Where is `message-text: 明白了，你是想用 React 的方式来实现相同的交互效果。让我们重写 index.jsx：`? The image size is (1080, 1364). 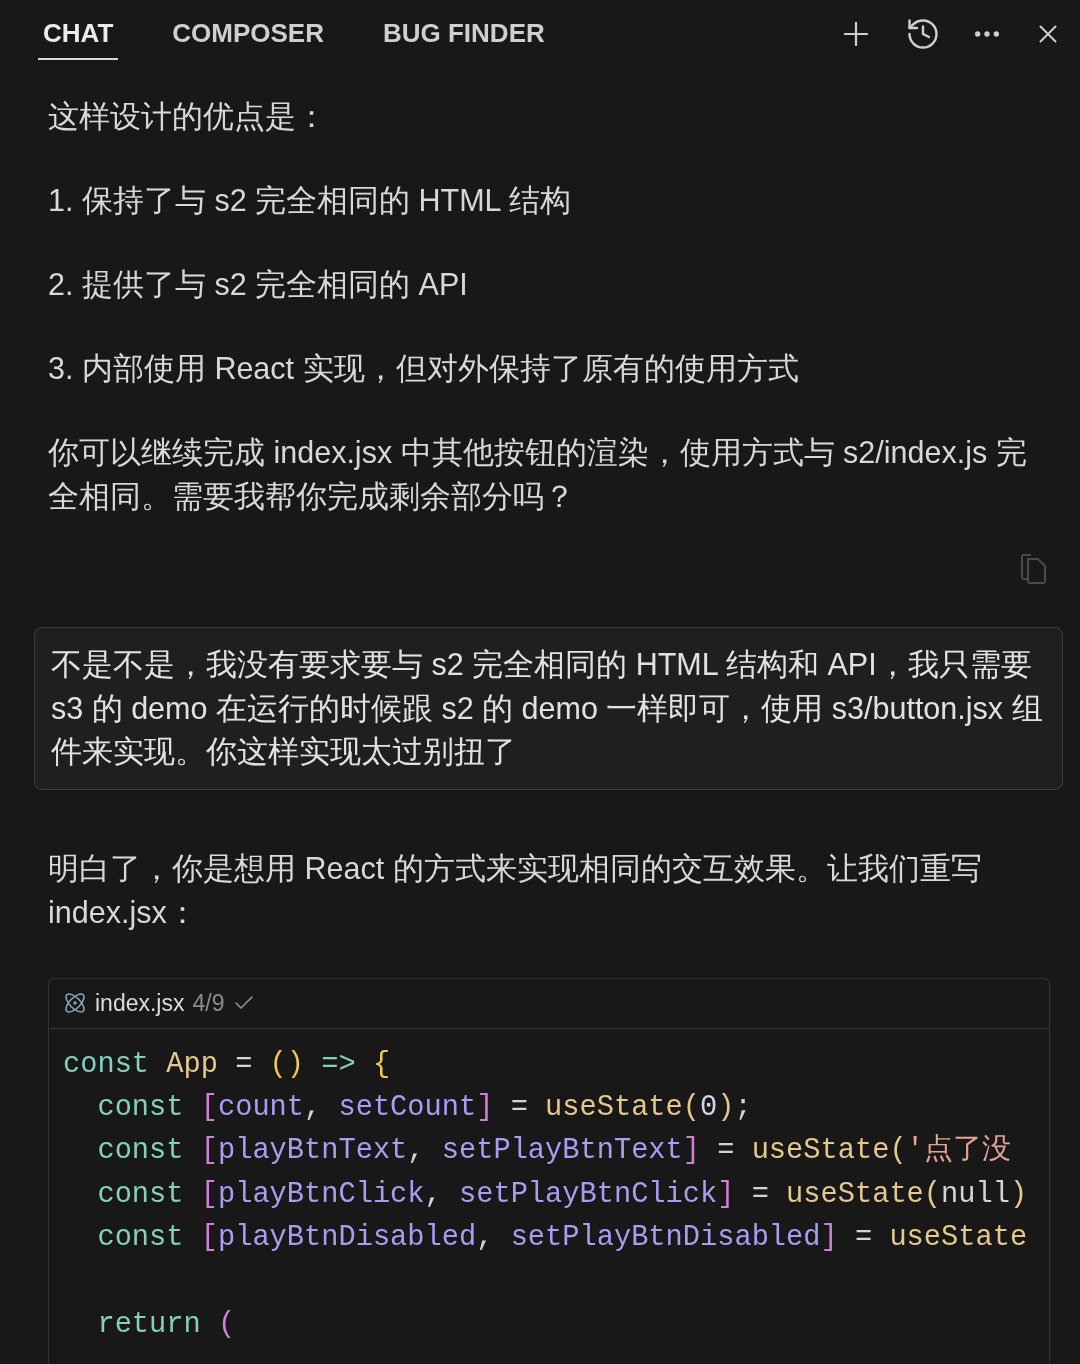
message-text: 明白了，你是想用 React 的方式来实现相同的交互效果。让我们重写 index.jsx： is located at coordinates (515, 890).